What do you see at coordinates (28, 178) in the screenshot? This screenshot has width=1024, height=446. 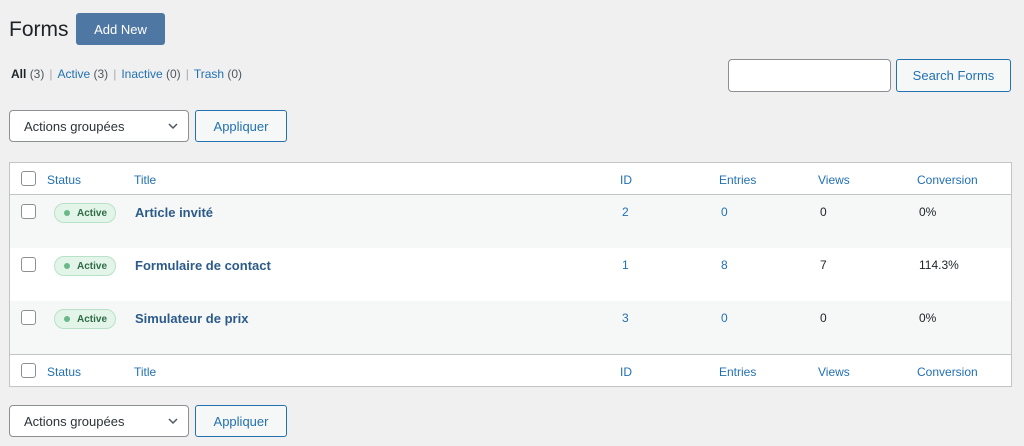 I see `select-all-checkbox` at bounding box center [28, 178].